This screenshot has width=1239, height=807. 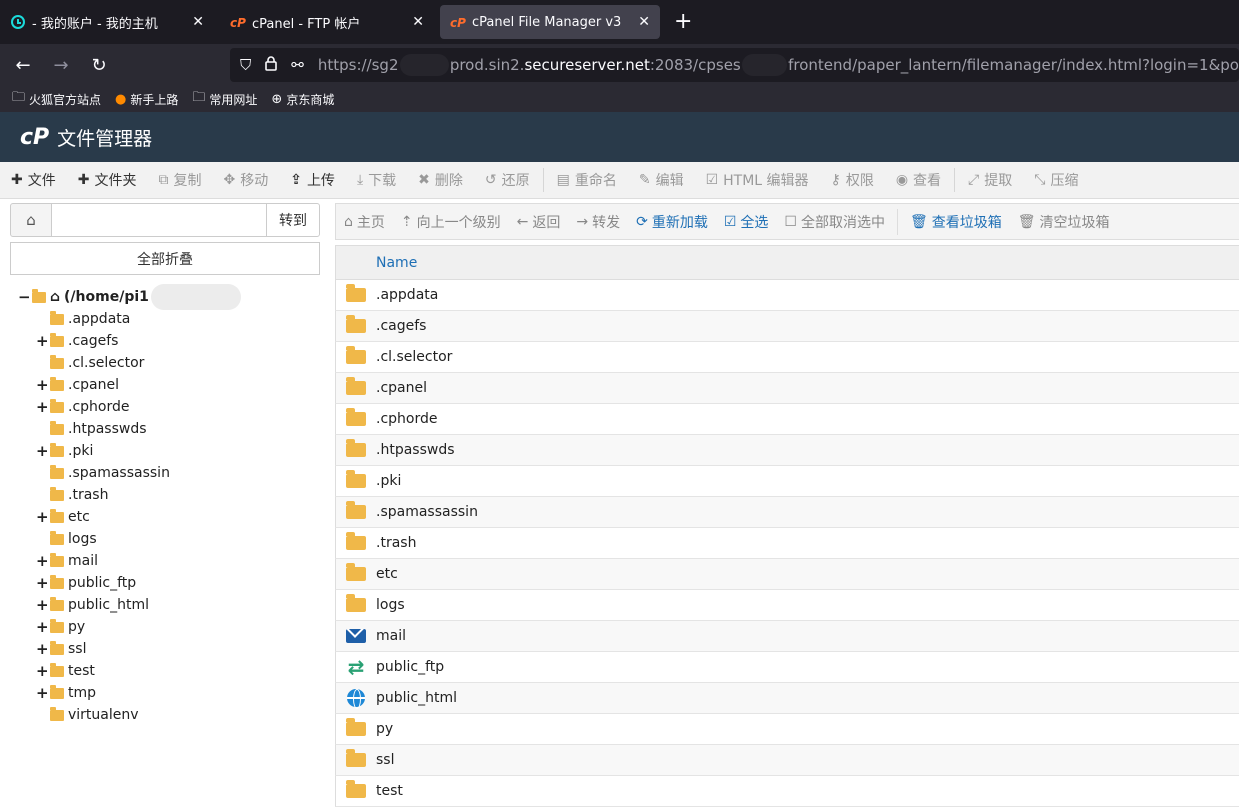 What do you see at coordinates (179, 180) in the screenshot?
I see `copy-button: ⧉ 复制` at bounding box center [179, 180].